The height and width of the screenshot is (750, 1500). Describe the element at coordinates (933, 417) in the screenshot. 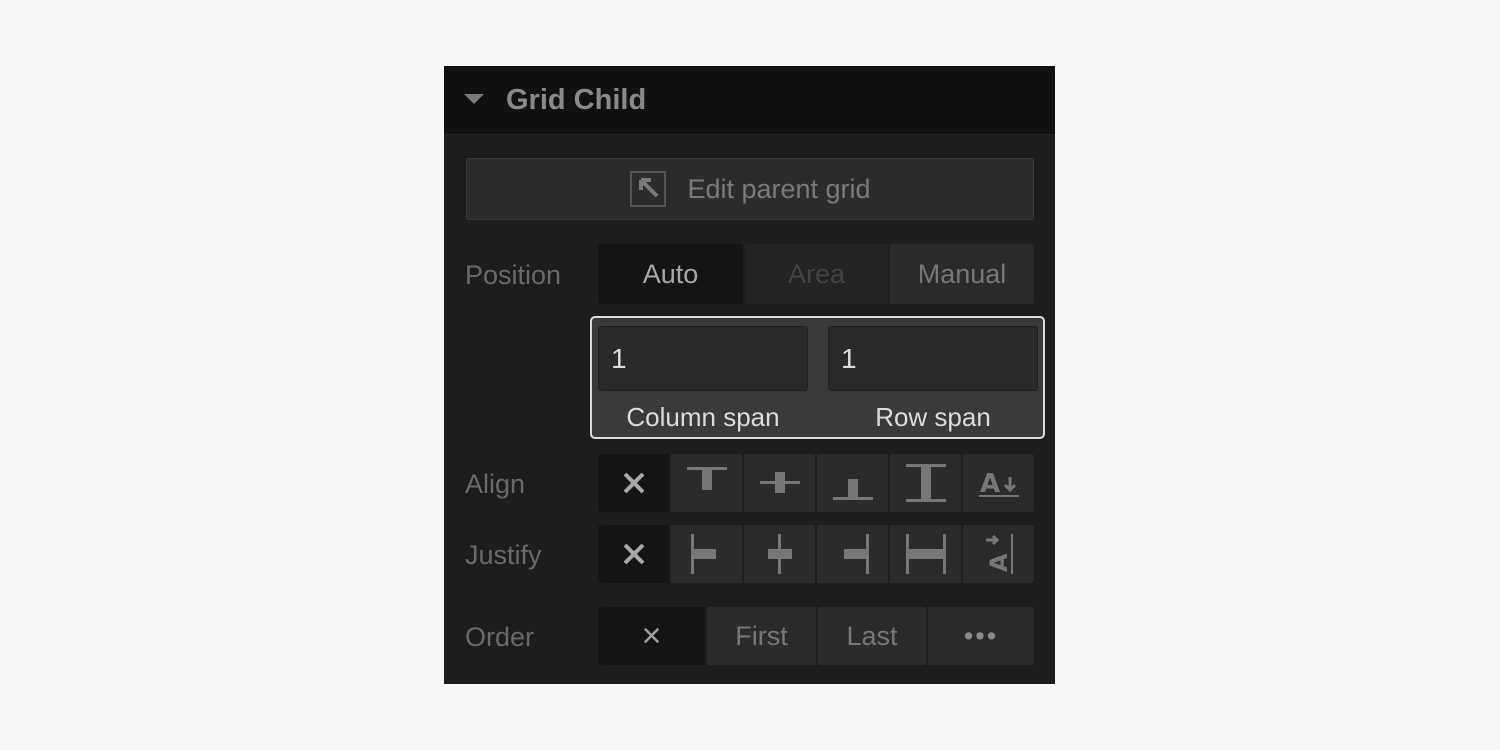

I see `row-span-label: Row span` at that location.